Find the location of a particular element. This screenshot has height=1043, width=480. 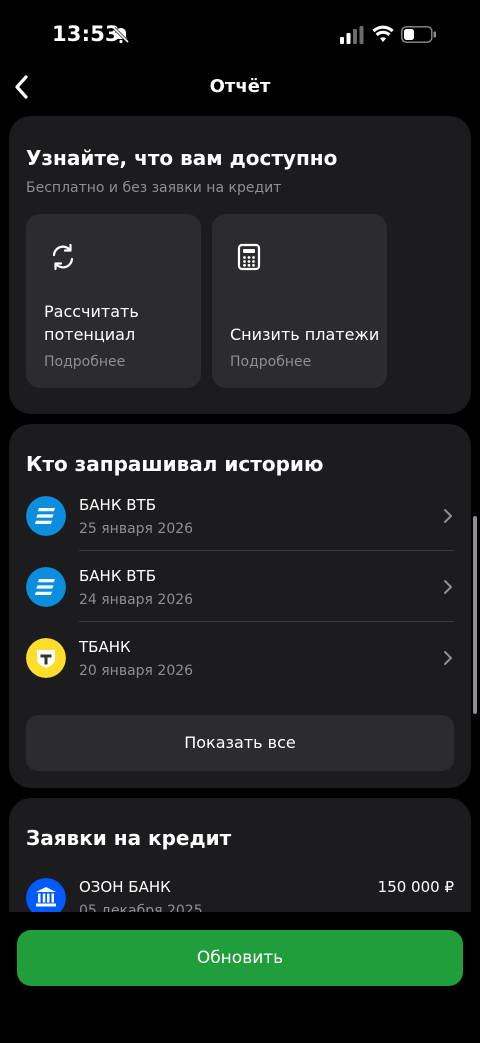

reduce-payments-tile: Снизить платежи Подробнее is located at coordinates (299, 301).